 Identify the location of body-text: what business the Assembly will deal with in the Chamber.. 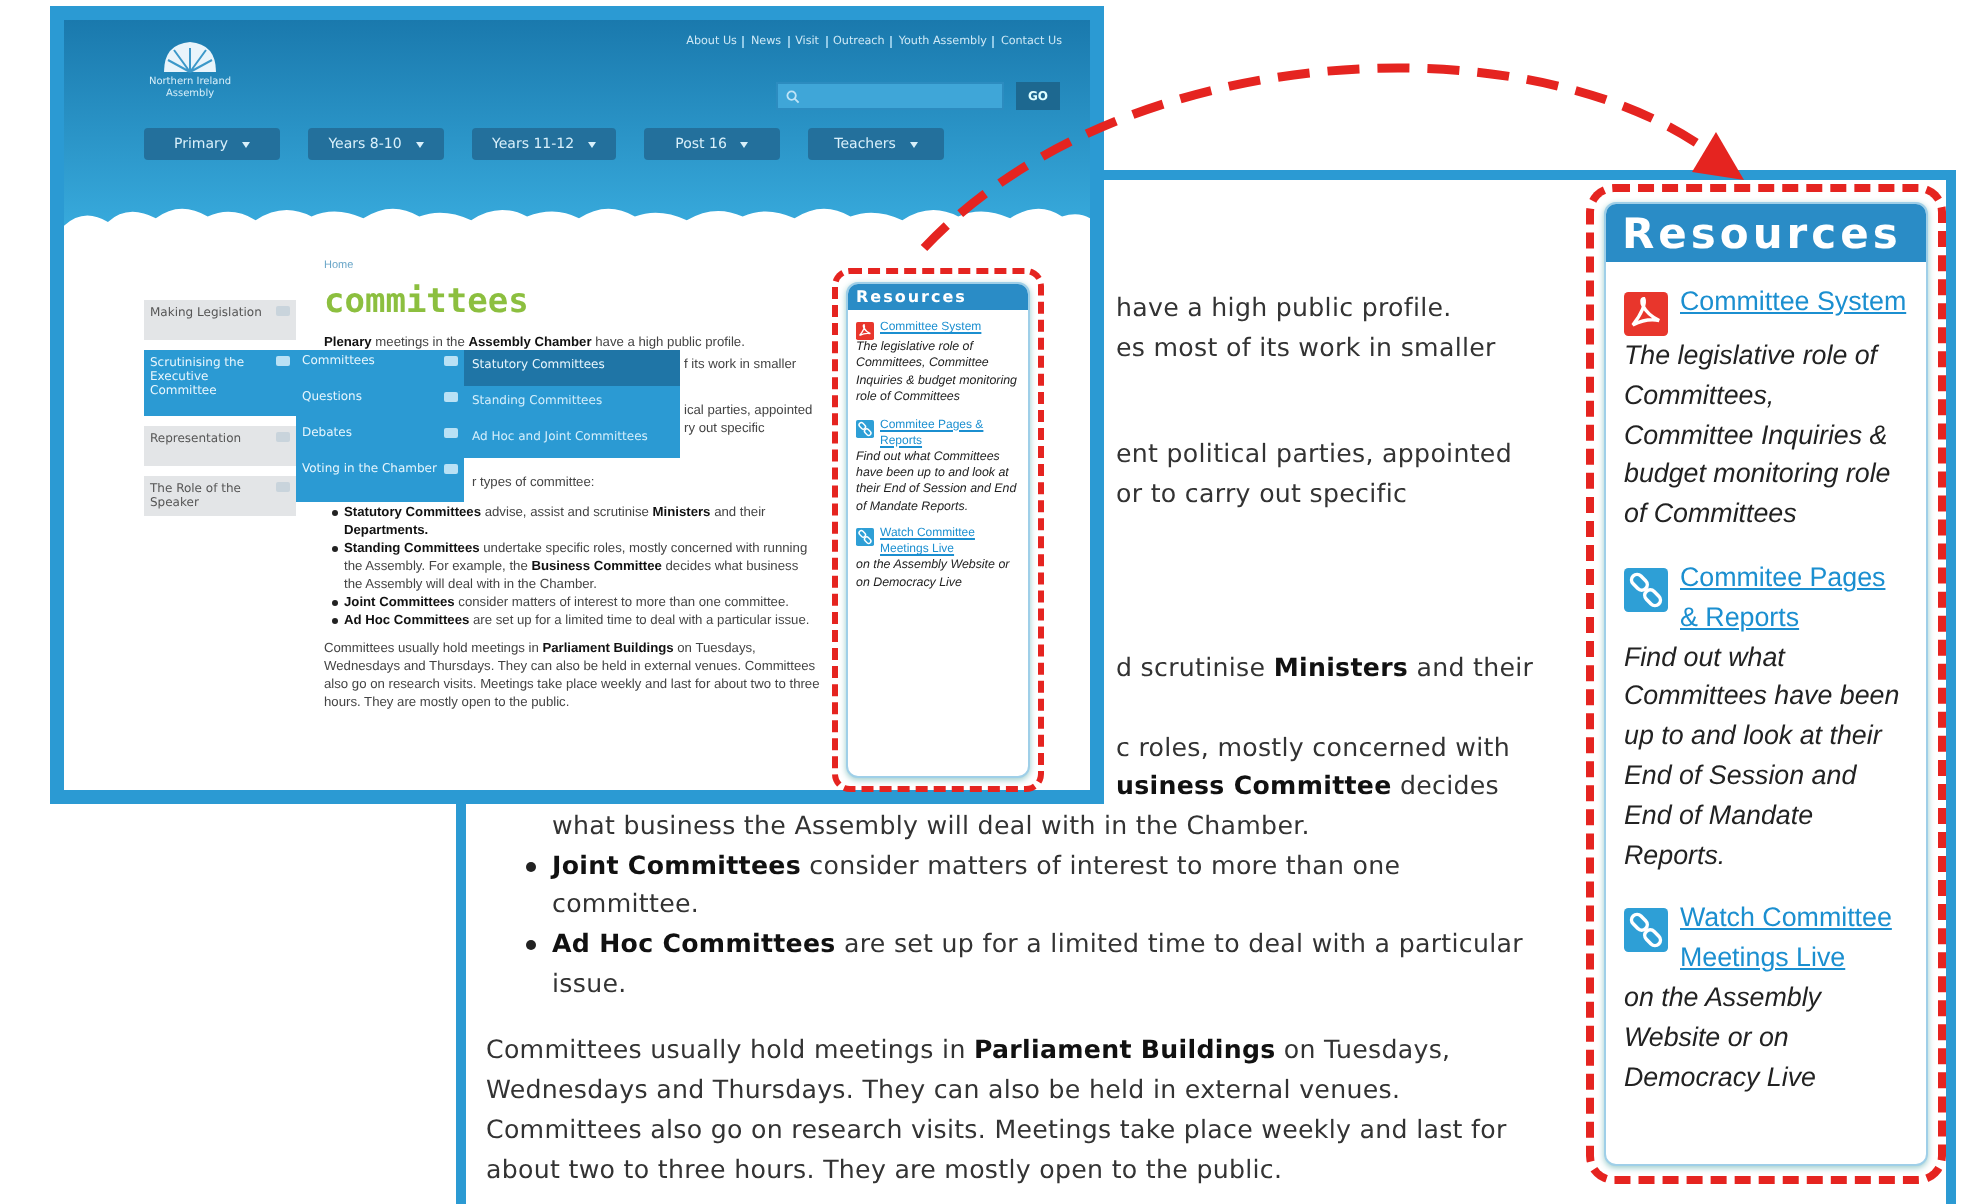
(931, 825).